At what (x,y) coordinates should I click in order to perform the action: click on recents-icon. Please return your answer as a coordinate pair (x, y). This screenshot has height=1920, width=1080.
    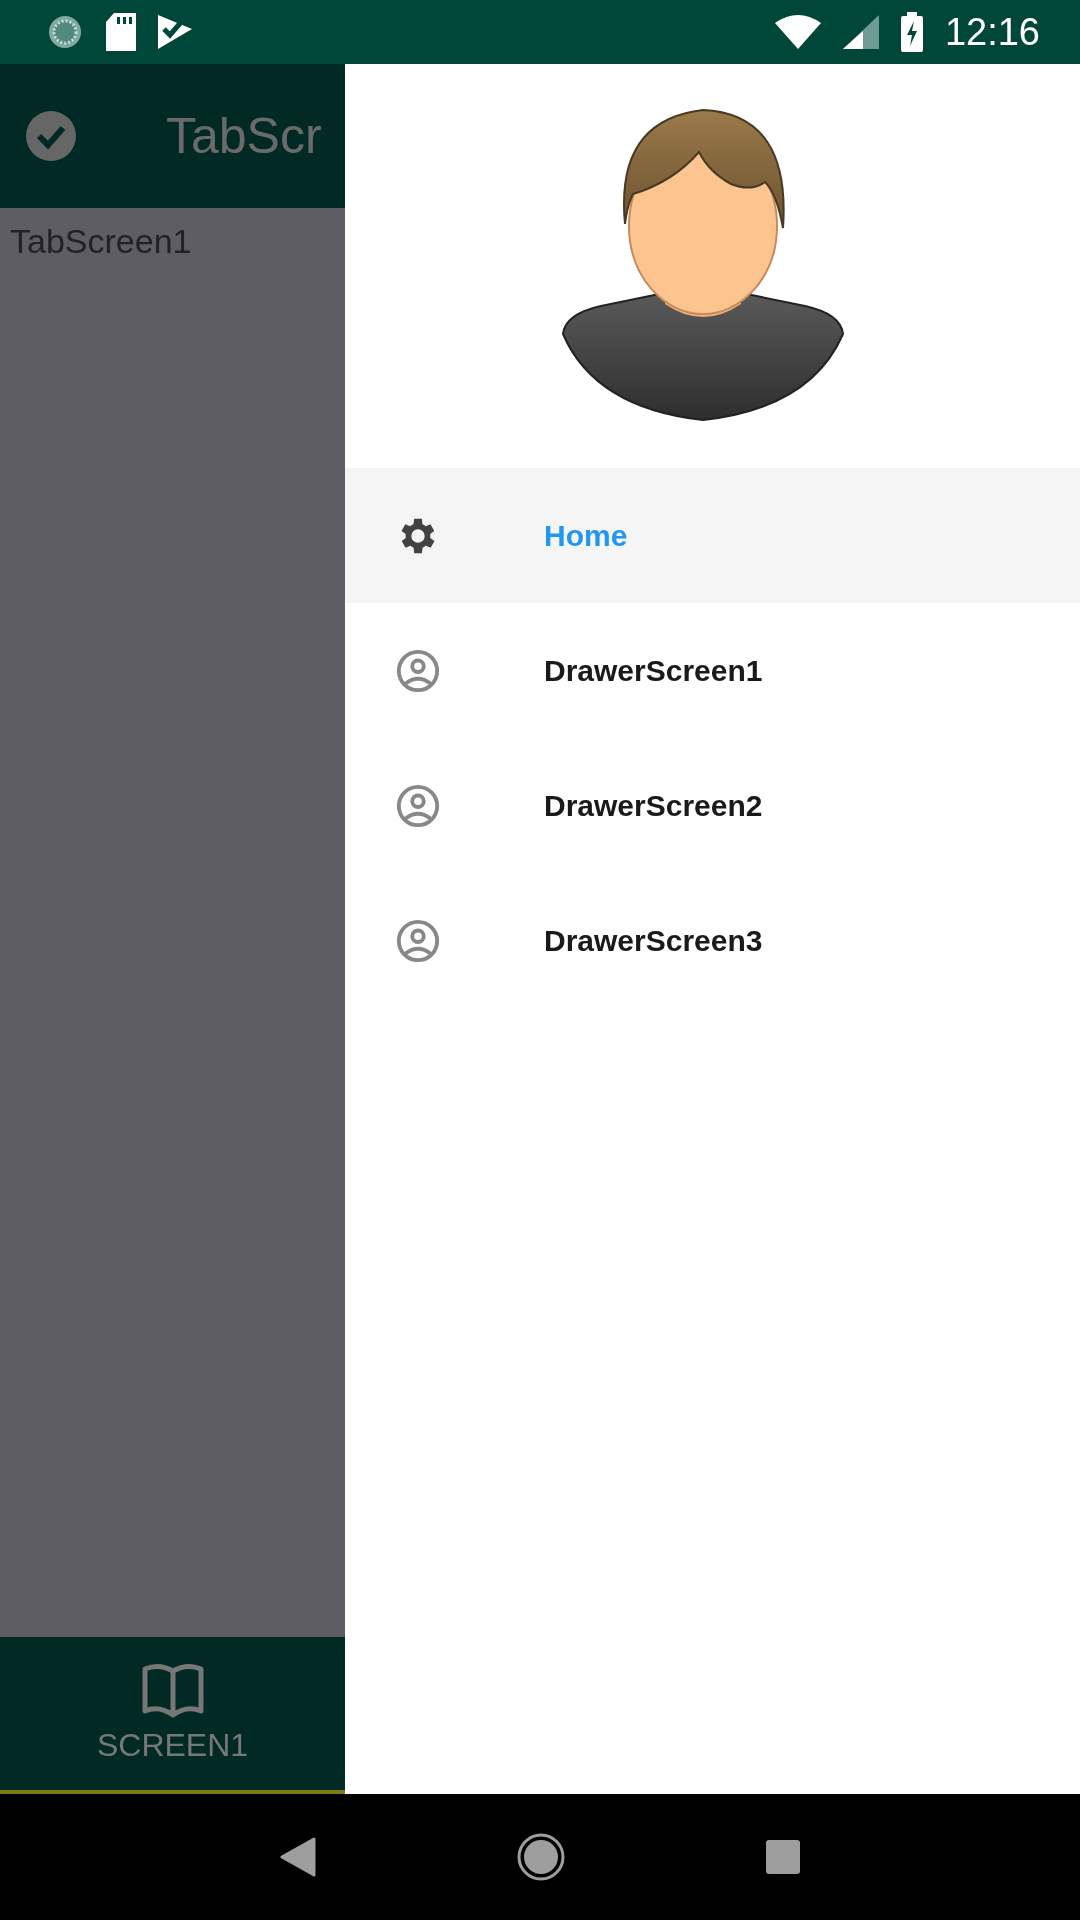
    Looking at the image, I should click on (782, 1857).